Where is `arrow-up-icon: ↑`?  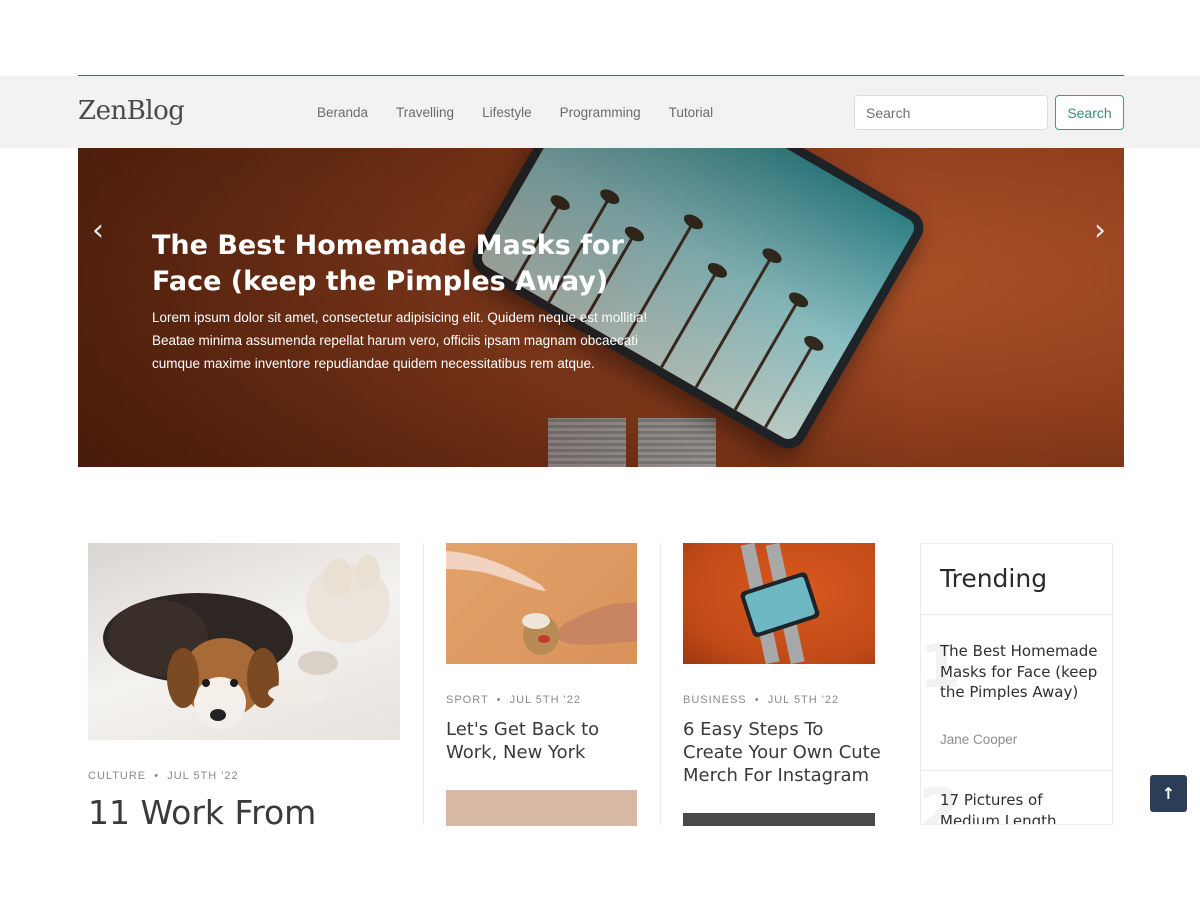 arrow-up-icon: ↑ is located at coordinates (1168, 793).